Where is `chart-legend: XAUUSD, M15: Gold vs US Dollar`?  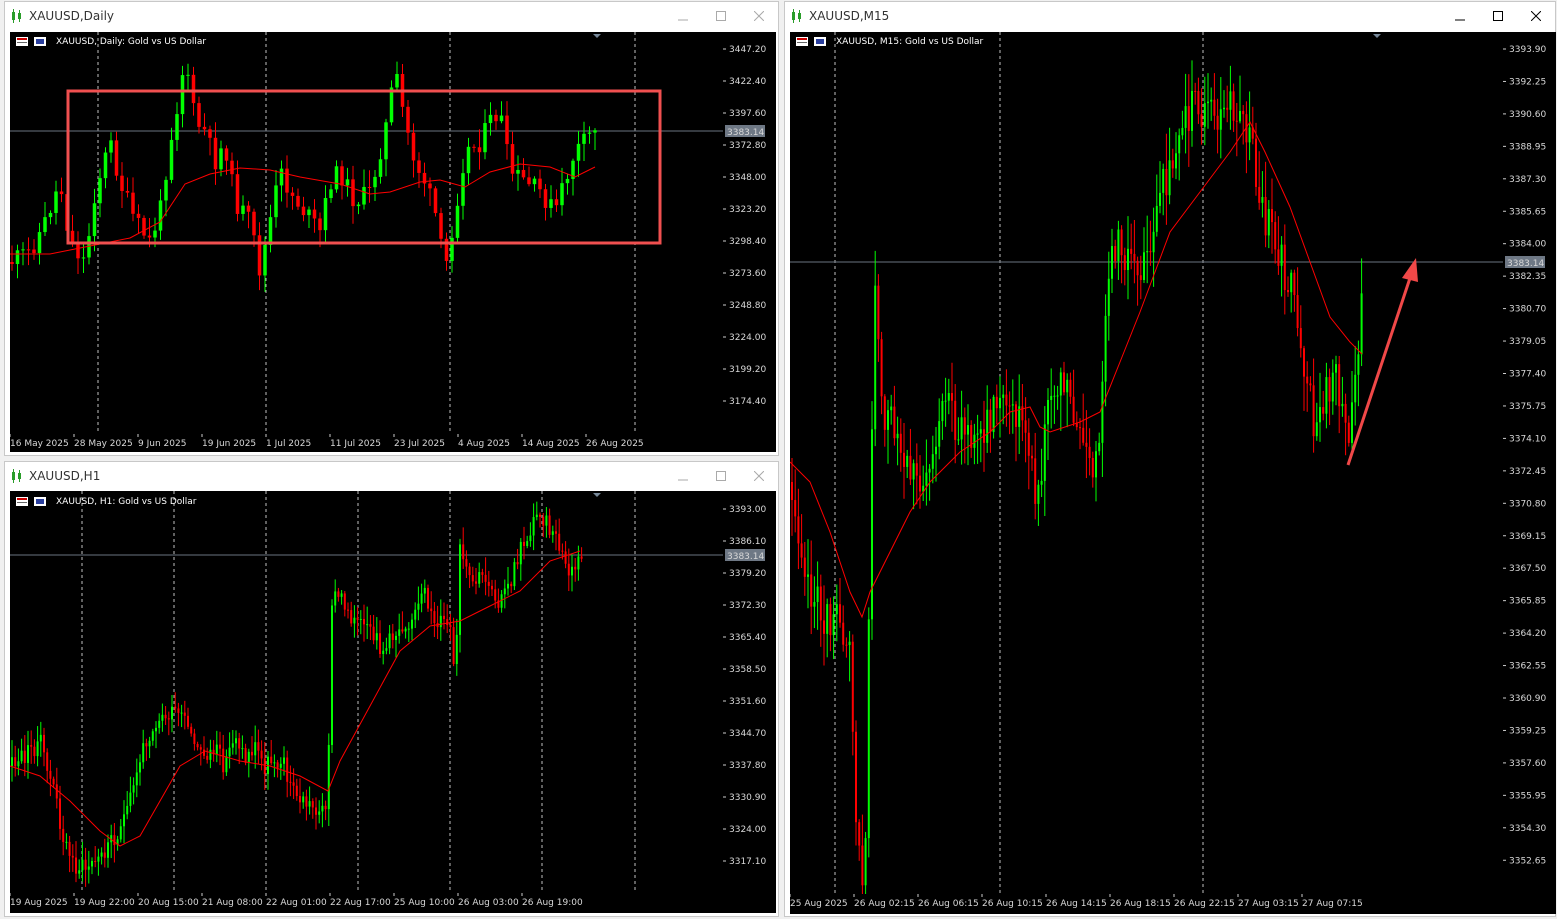
chart-legend: XAUUSD, M15: Gold vs US Dollar is located at coordinates (910, 42).